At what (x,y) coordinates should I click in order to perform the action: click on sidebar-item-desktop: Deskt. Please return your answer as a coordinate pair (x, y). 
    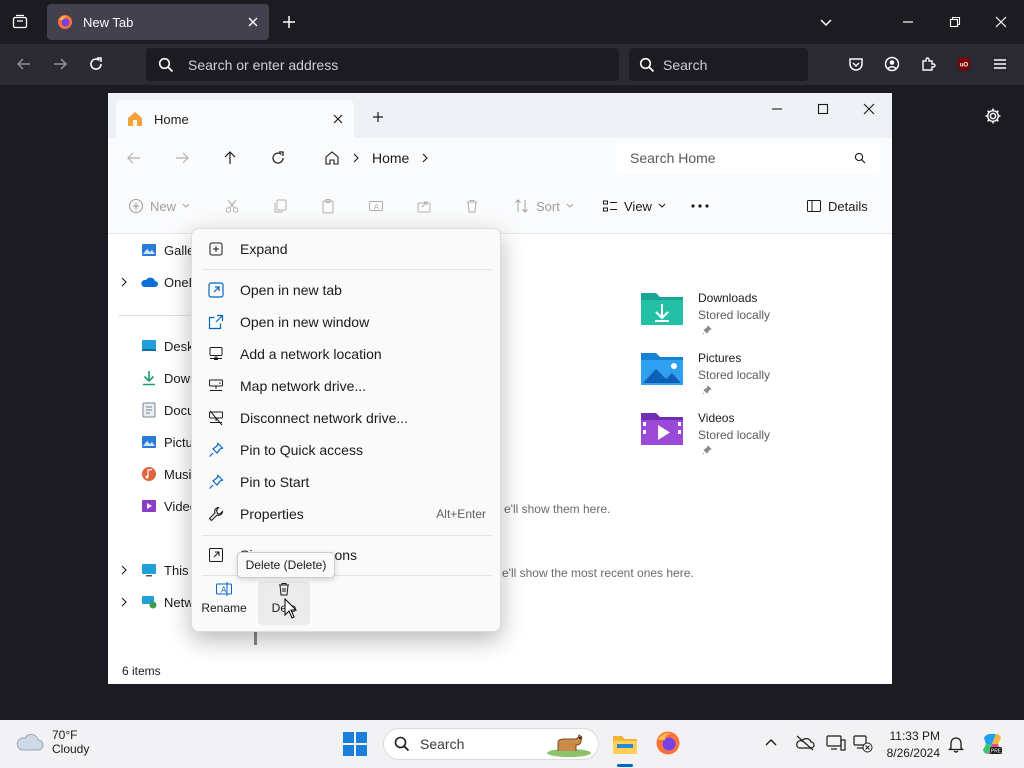
    Looking at the image, I should click on (153, 346).